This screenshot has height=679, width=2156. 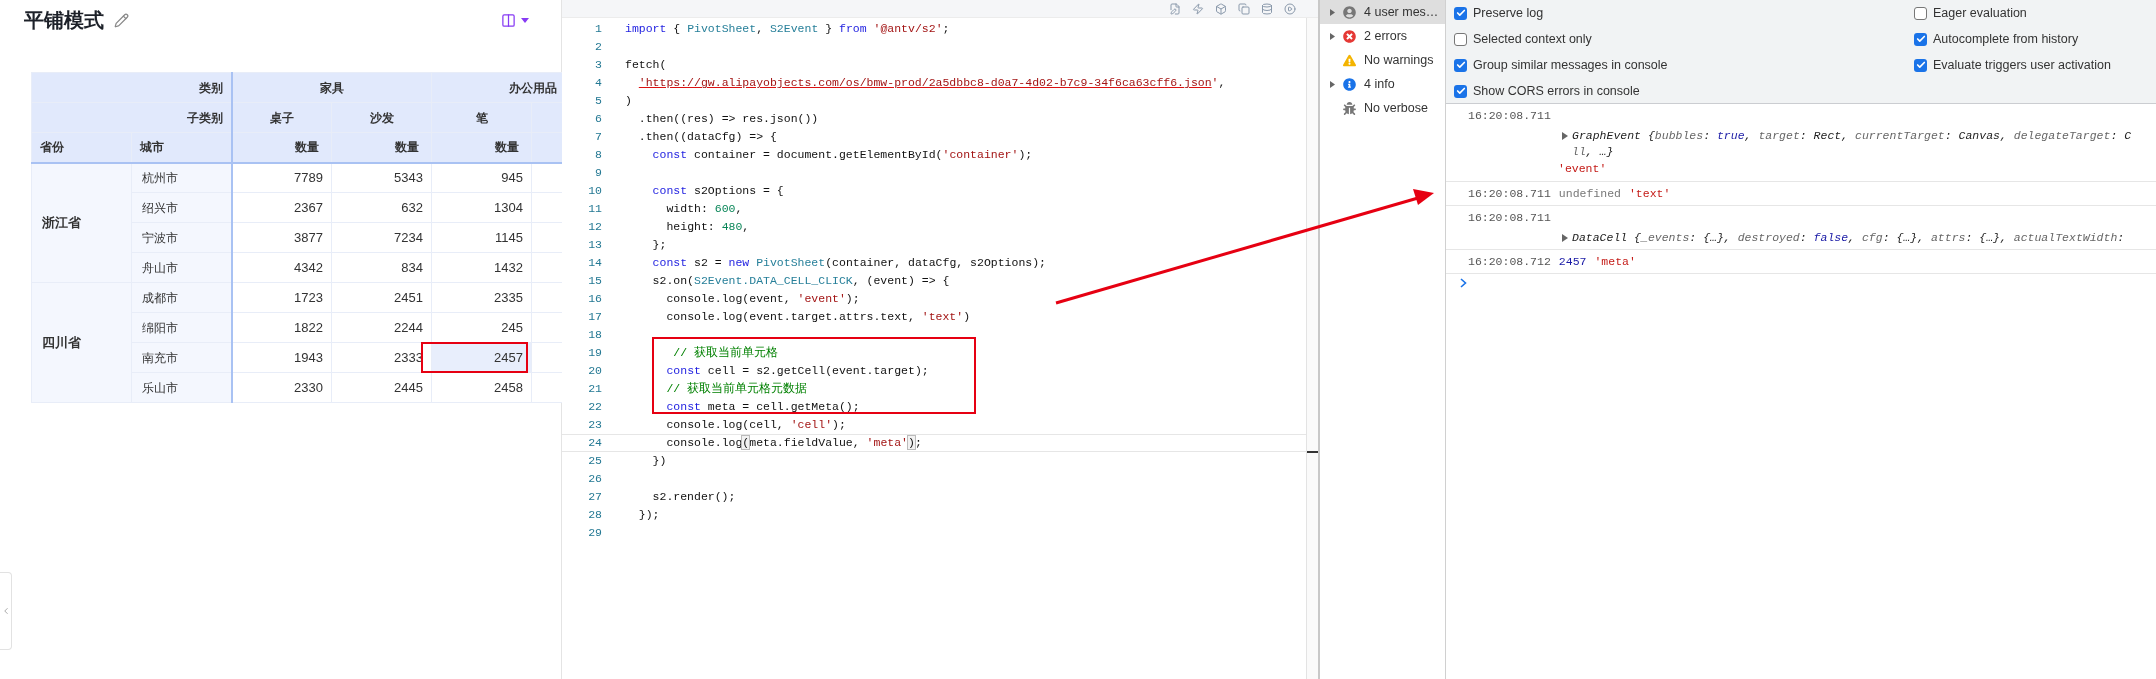 I want to click on data-cell: 1304, so click(x=481, y=207).